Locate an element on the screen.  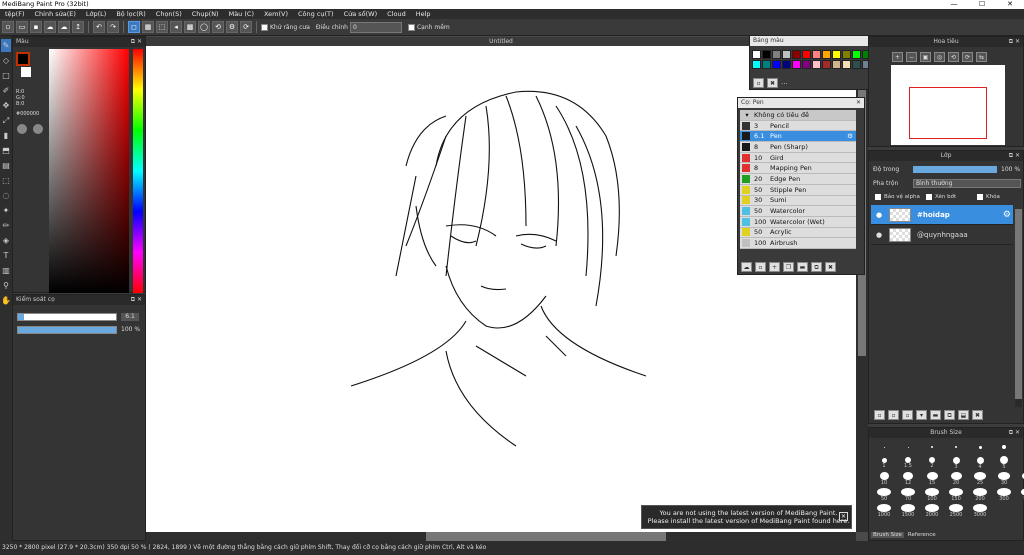
navigator-preview is located at coordinates (948, 105).